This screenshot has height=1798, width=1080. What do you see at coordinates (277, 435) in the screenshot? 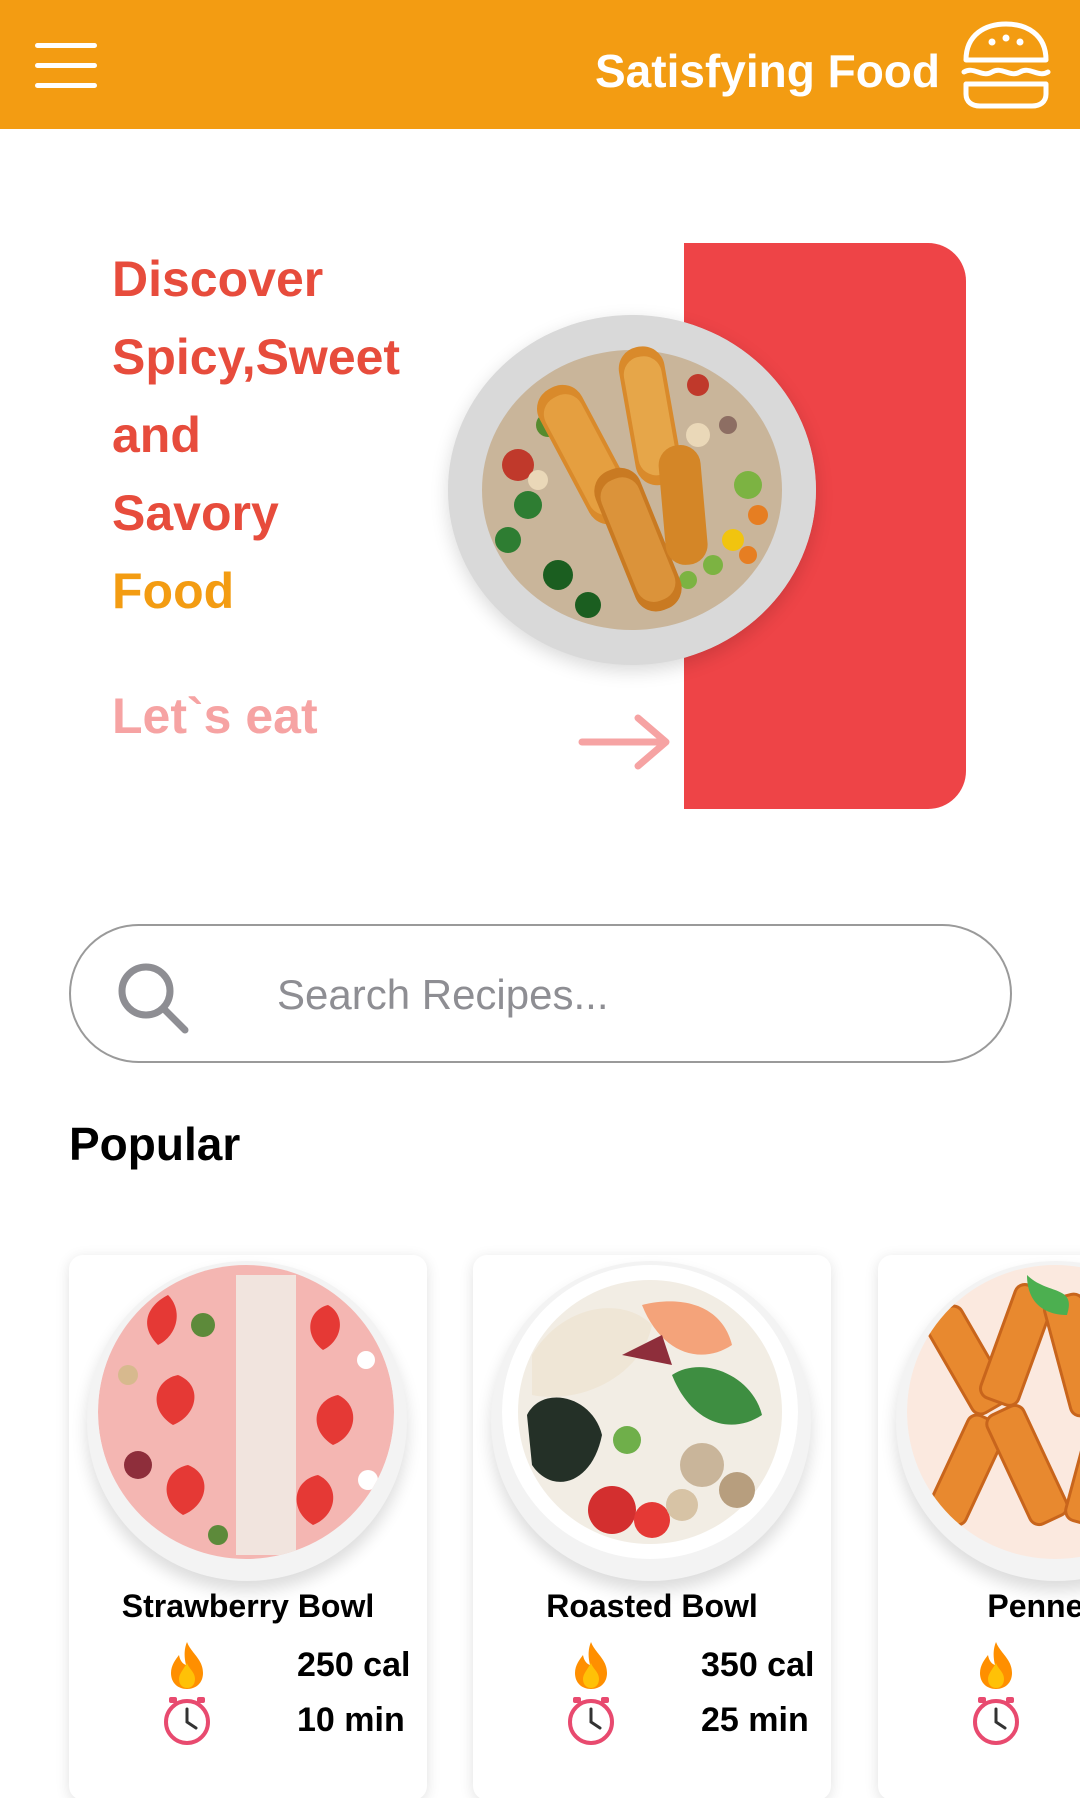
I see `hero-headline: Discover Spicy,Sweet and Savory Food` at bounding box center [277, 435].